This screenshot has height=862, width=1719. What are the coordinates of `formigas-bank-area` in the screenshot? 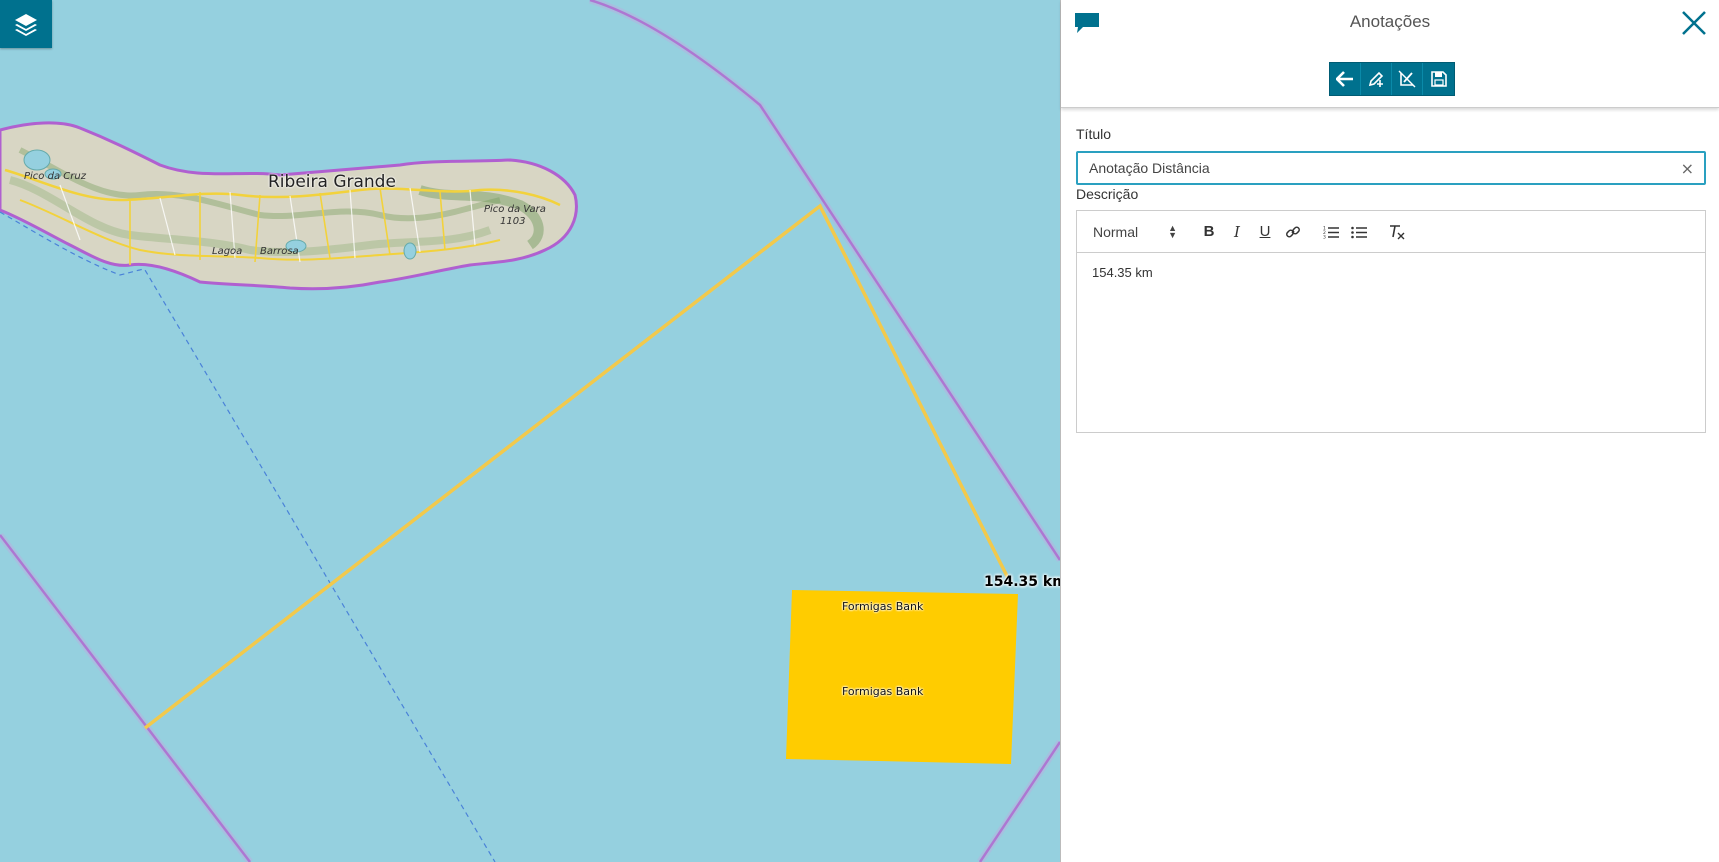 It's located at (902, 677).